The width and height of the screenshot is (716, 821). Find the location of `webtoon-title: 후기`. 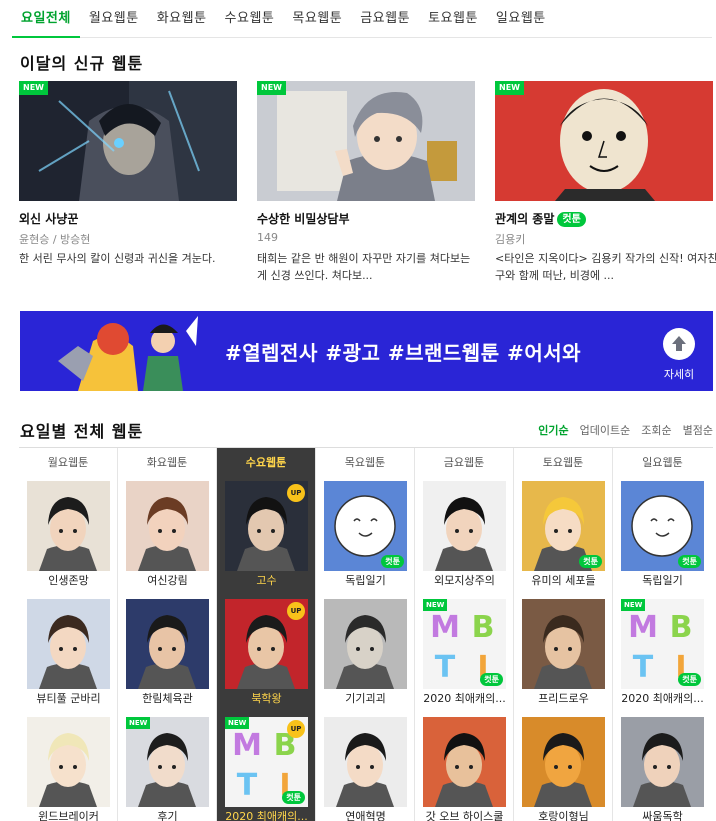

webtoon-title: 후기 is located at coordinates (167, 814).